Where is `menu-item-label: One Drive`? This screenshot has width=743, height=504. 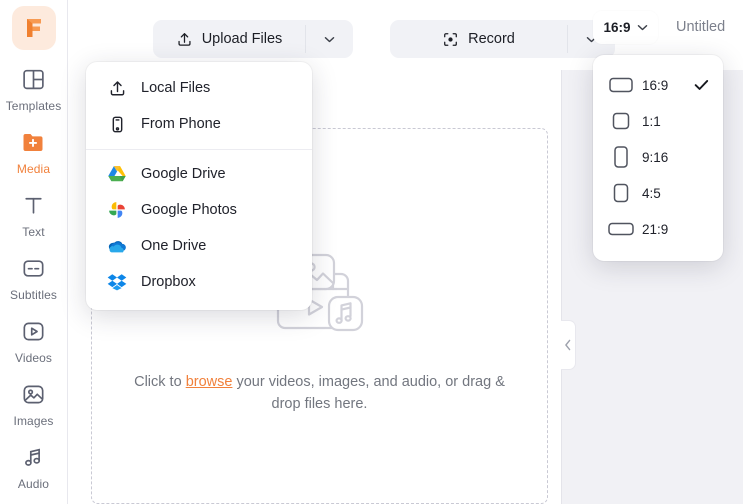 menu-item-label: One Drive is located at coordinates (174, 246).